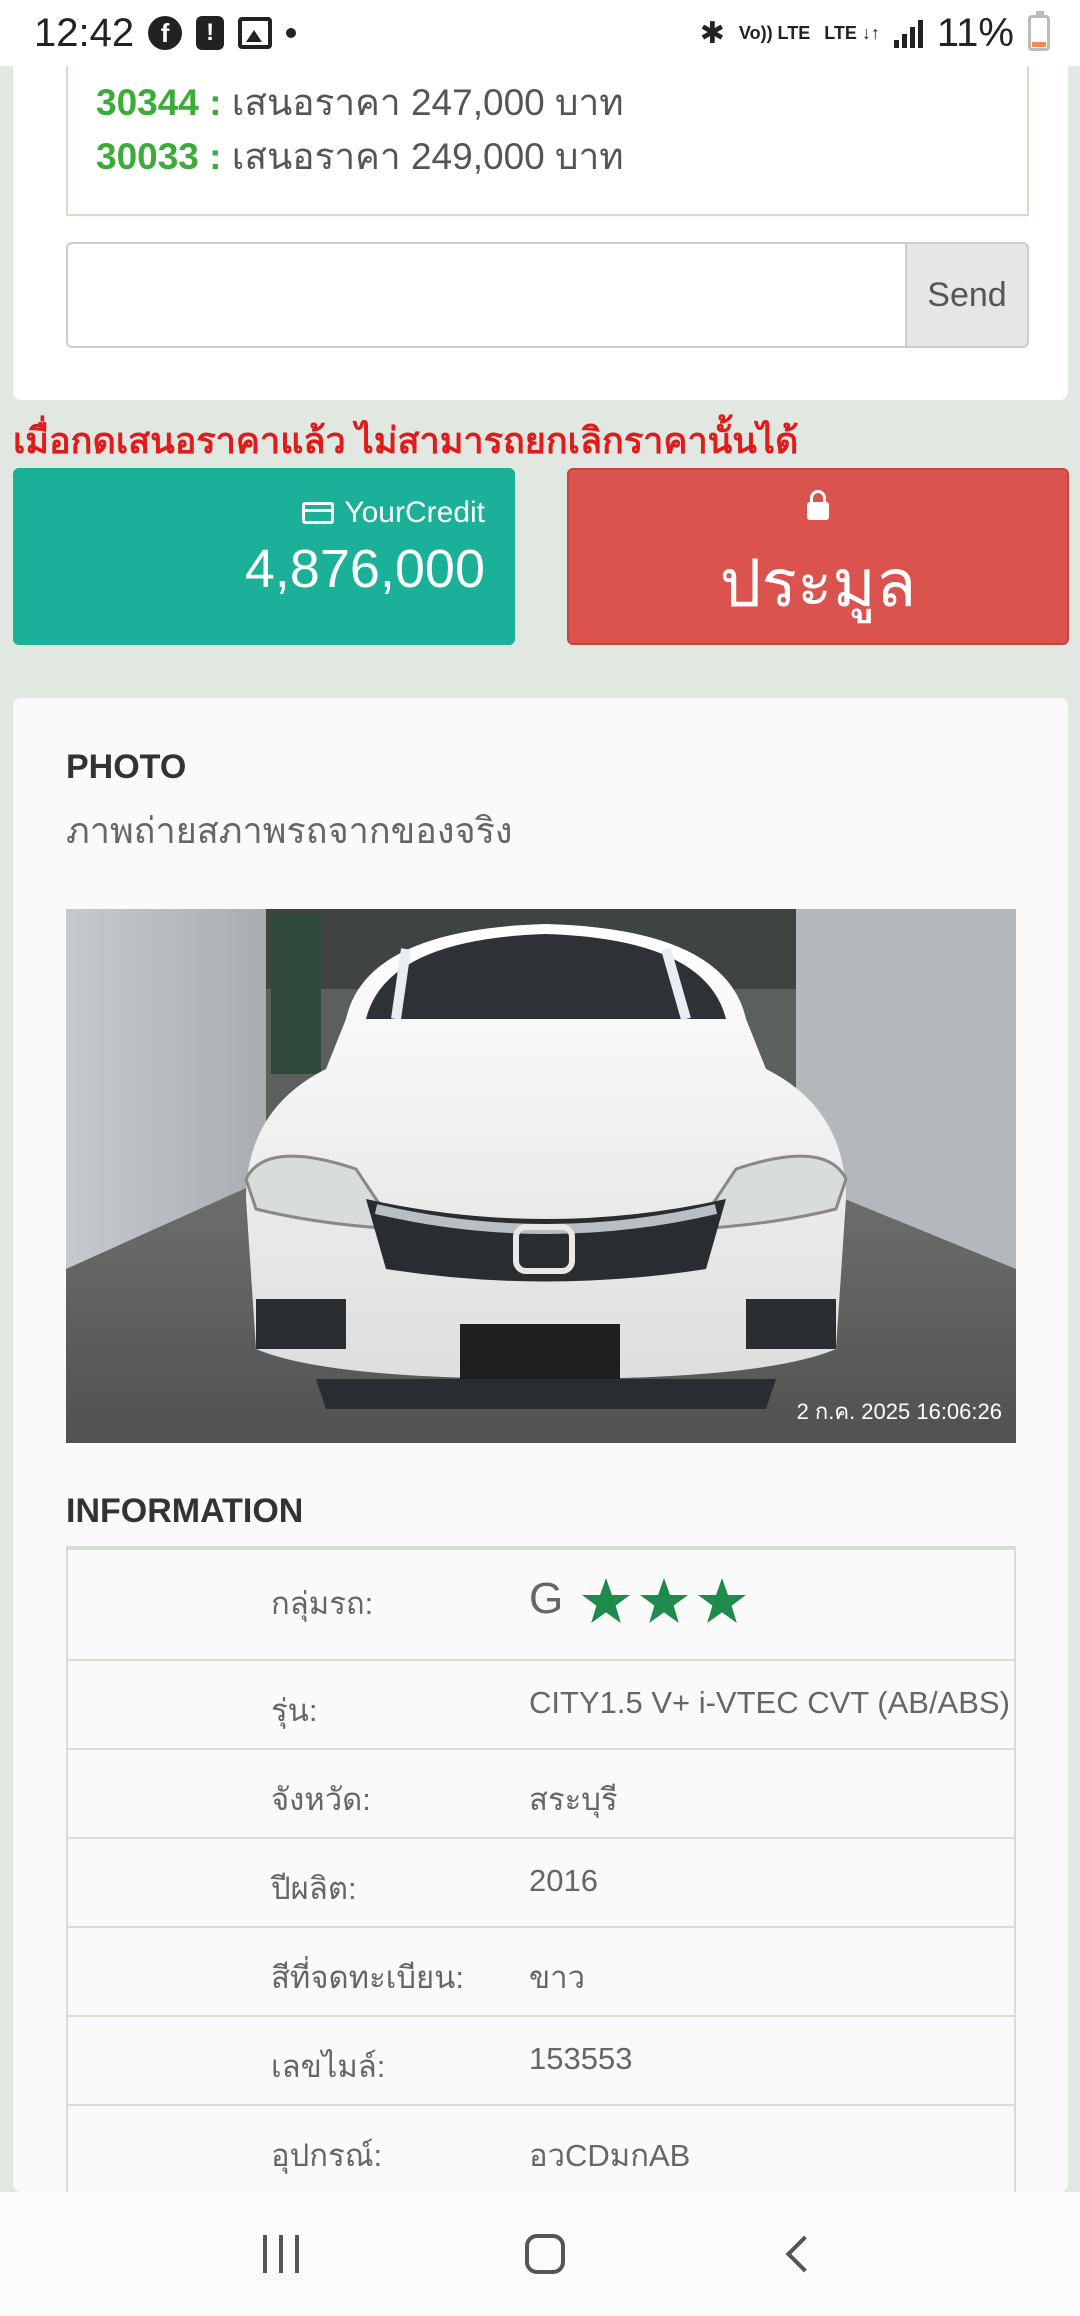 The height and width of the screenshot is (2316, 1080). What do you see at coordinates (772, 1705) in the screenshot?
I see `info-value: CITY1.5 V+ i-VTEC CVT (AB/ABS)` at bounding box center [772, 1705].